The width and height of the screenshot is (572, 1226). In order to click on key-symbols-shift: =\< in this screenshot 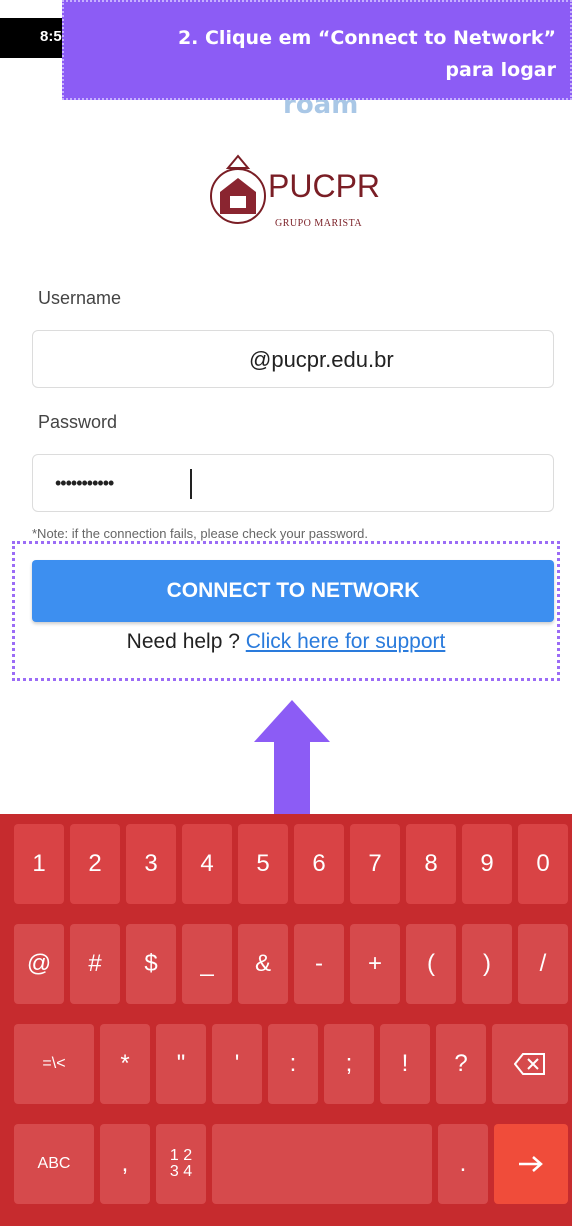, I will do `click(54, 1064)`.